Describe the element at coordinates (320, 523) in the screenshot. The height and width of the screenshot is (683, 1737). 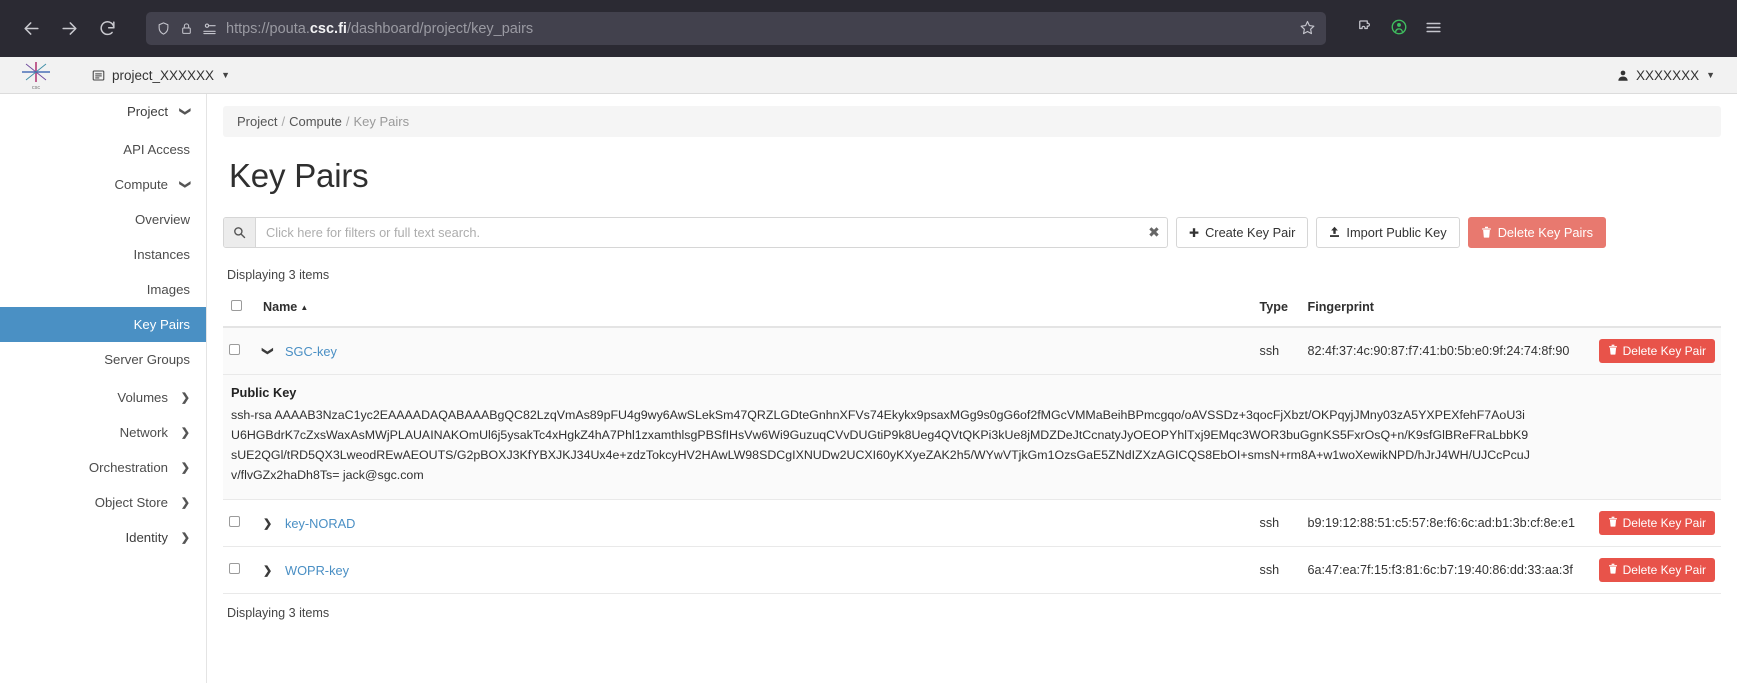
I see `key-pair-link: key-NORAD` at that location.